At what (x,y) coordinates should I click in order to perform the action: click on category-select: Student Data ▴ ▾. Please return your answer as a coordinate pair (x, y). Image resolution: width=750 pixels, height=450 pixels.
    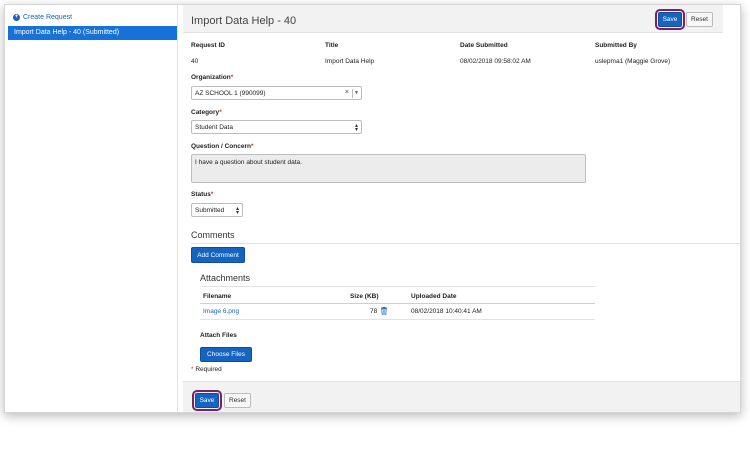
    Looking at the image, I should click on (276, 127).